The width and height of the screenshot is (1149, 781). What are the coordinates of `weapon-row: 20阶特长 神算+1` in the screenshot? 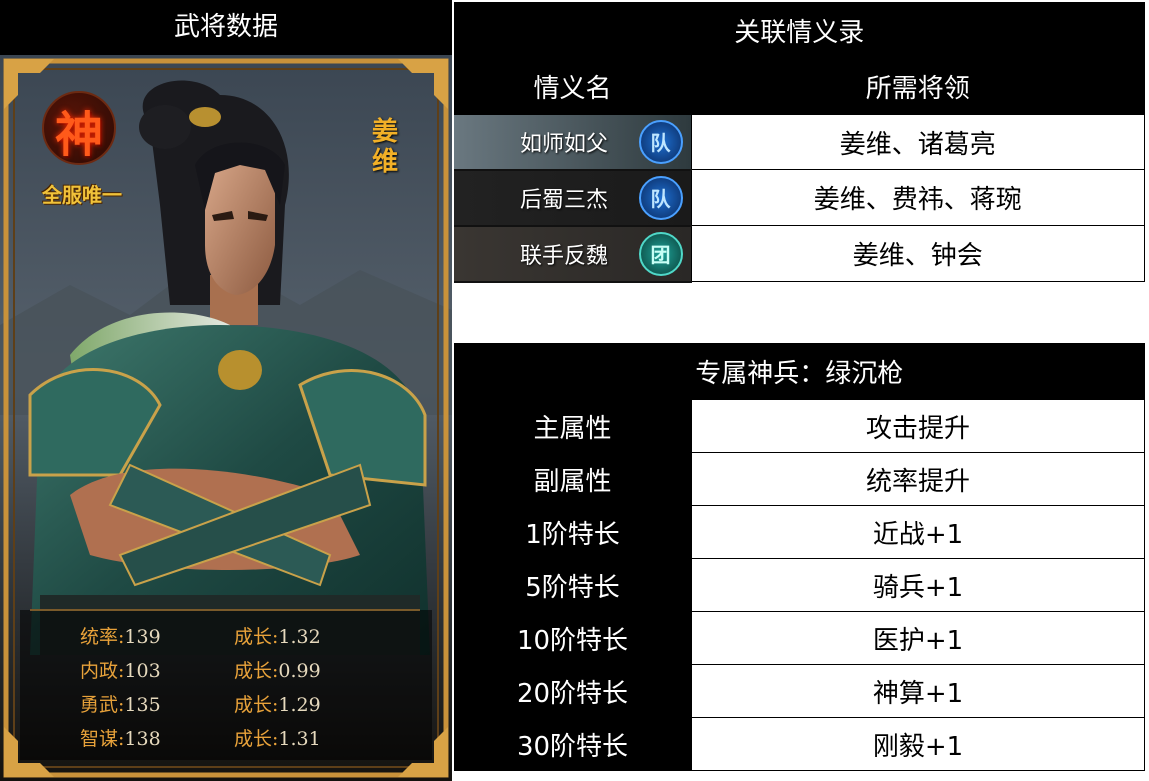 It's located at (799, 691).